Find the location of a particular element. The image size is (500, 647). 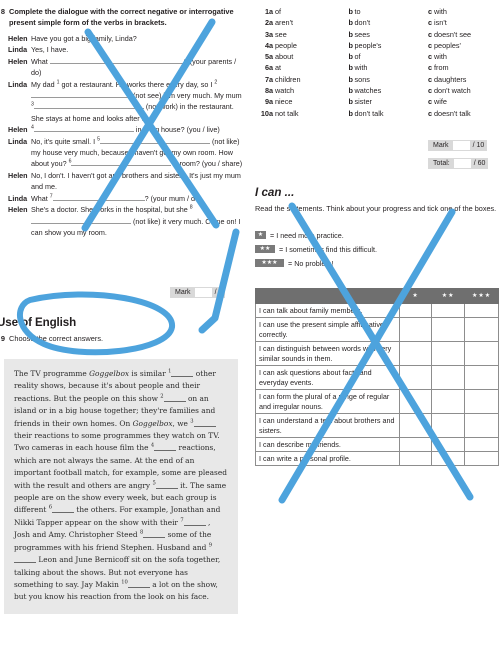

option-b: b sister is located at coordinates (387, 101).